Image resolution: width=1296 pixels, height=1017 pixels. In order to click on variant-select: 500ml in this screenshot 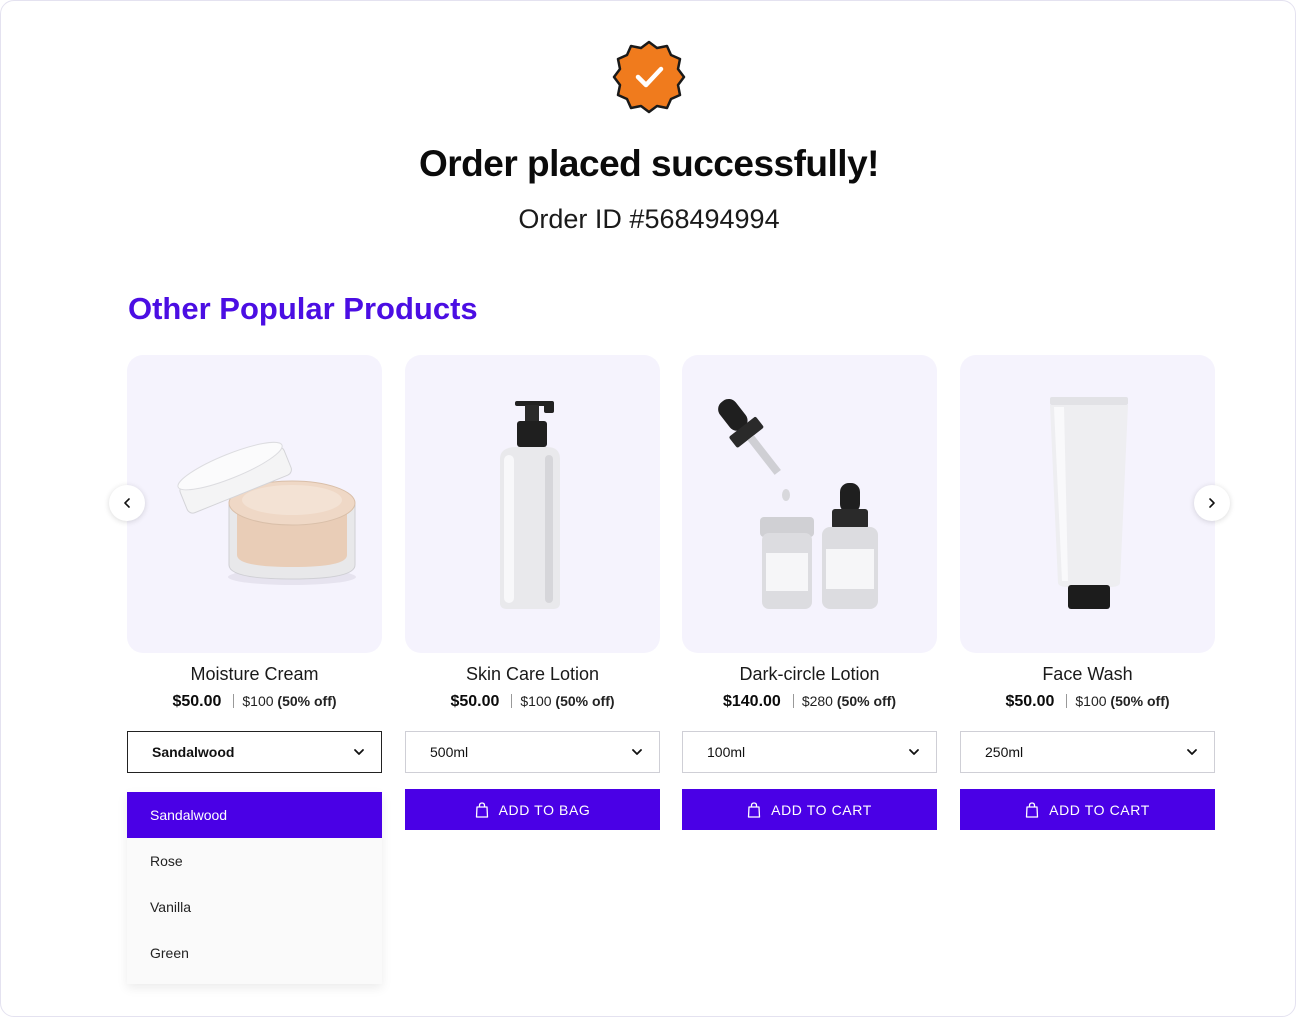, I will do `click(532, 752)`.